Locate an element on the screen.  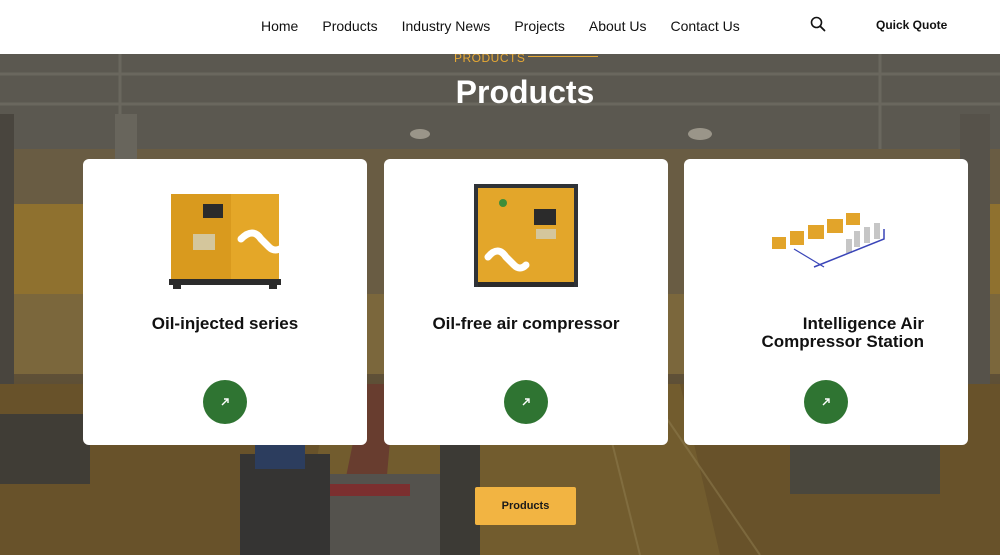
oil-injected-compressor-image is located at coordinates (228, 241).